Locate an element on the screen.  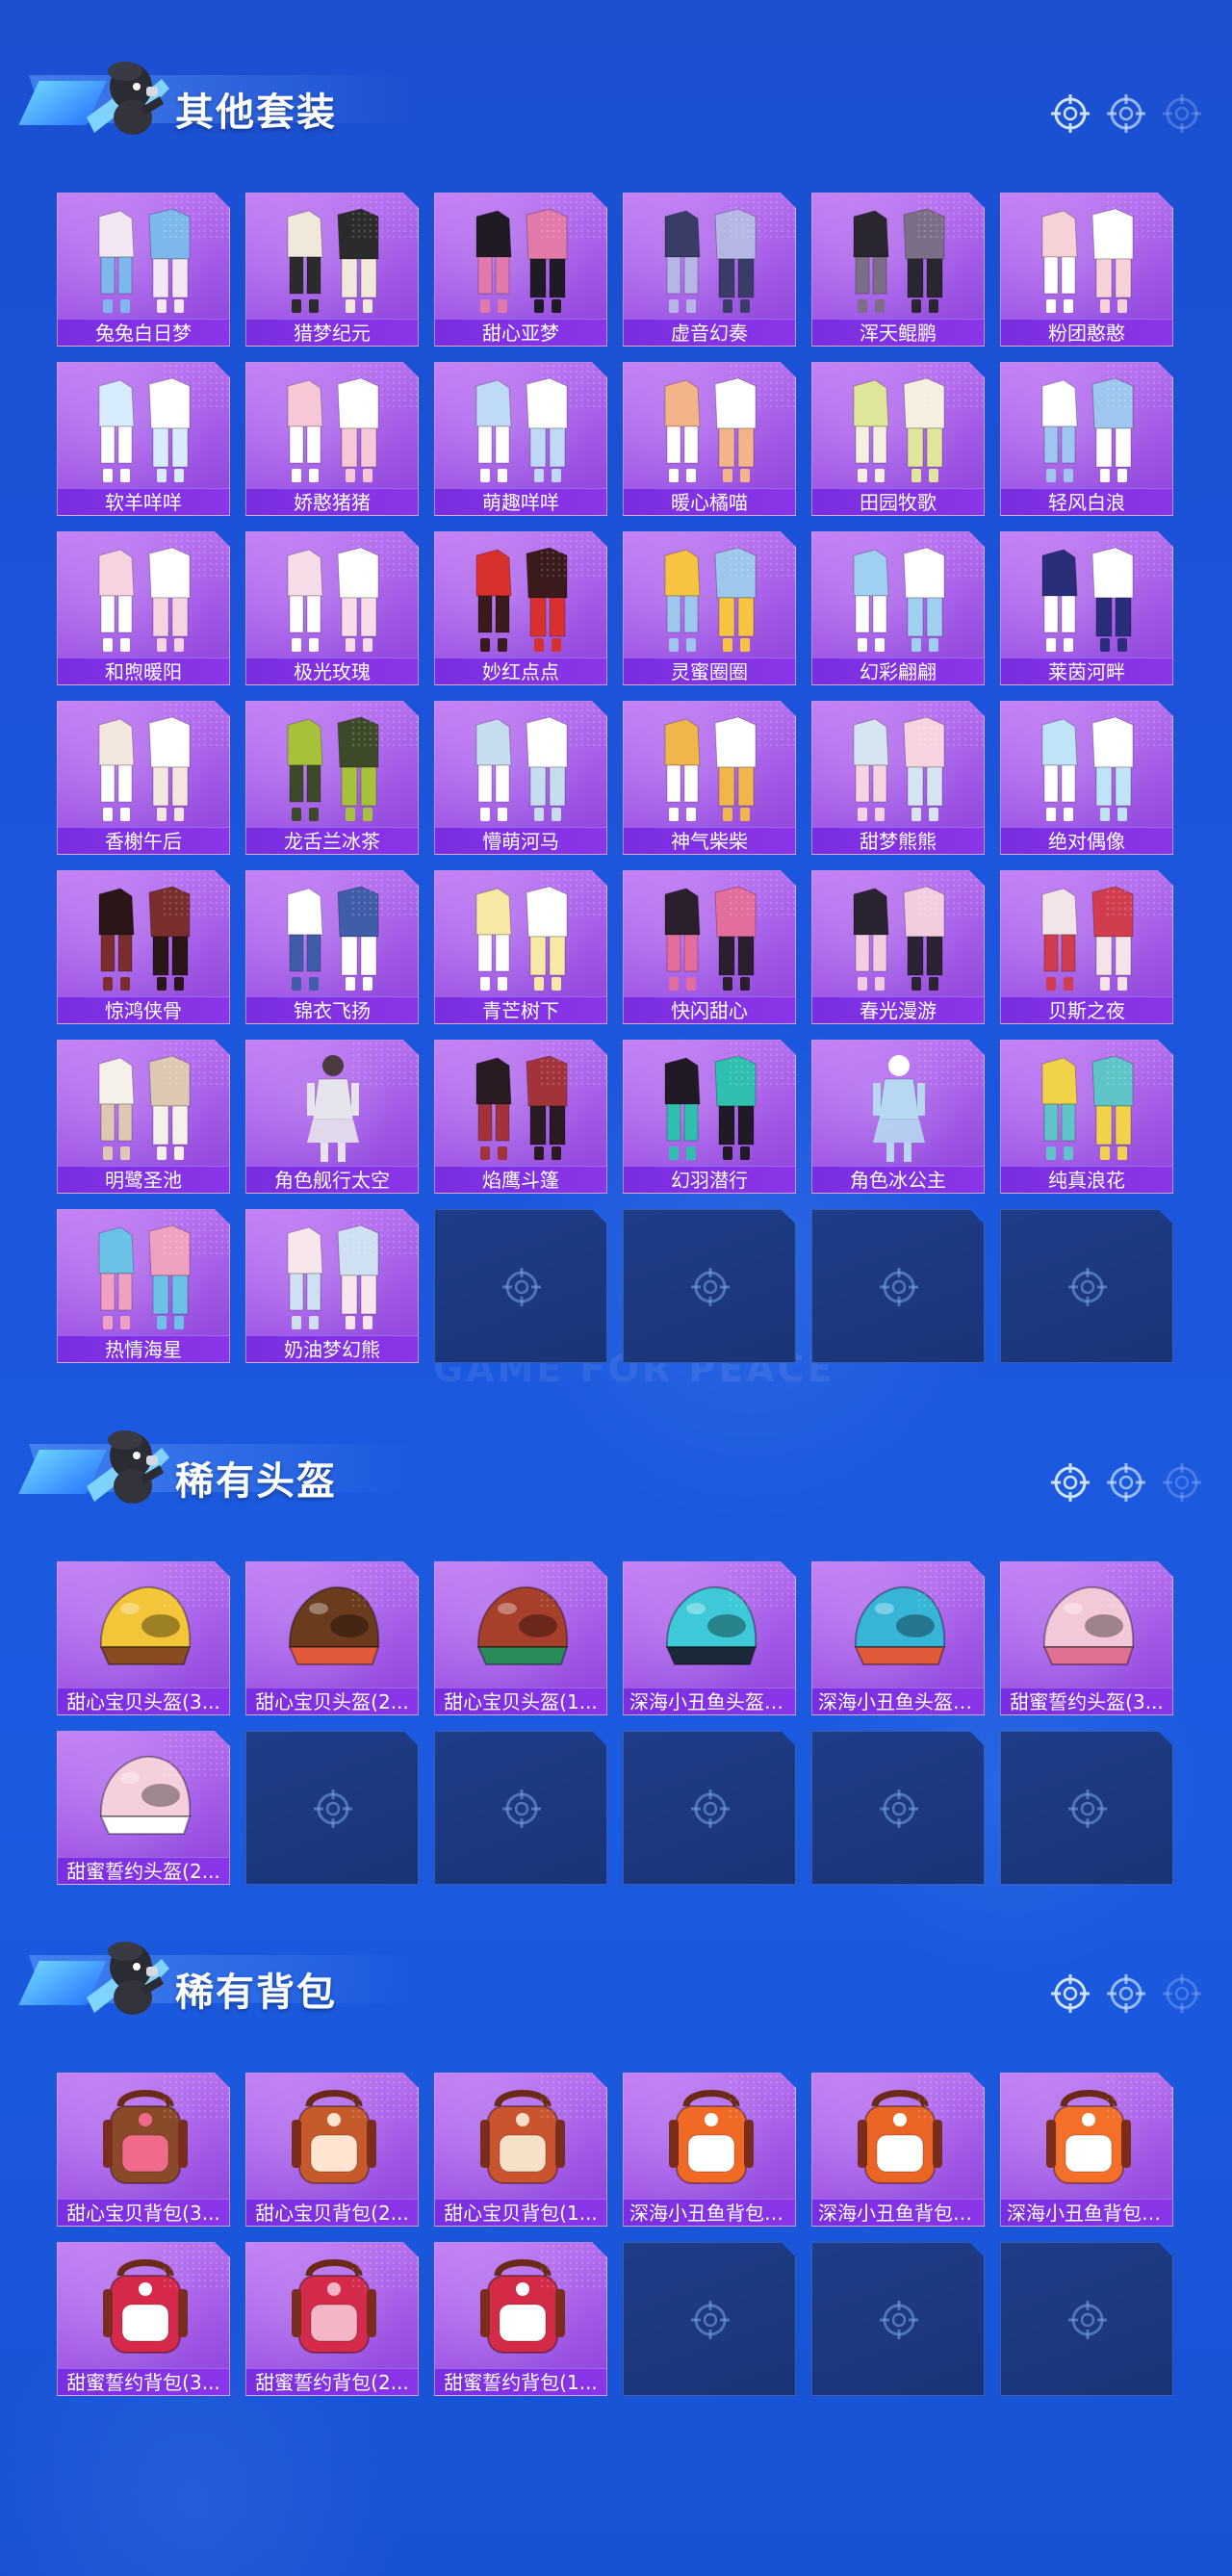
item-card: 轻风白浪 is located at coordinates (1086, 439).